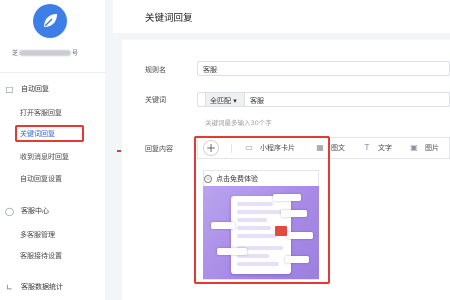  I want to click on sidebar-group-label: 客服数据统计, so click(42, 287).